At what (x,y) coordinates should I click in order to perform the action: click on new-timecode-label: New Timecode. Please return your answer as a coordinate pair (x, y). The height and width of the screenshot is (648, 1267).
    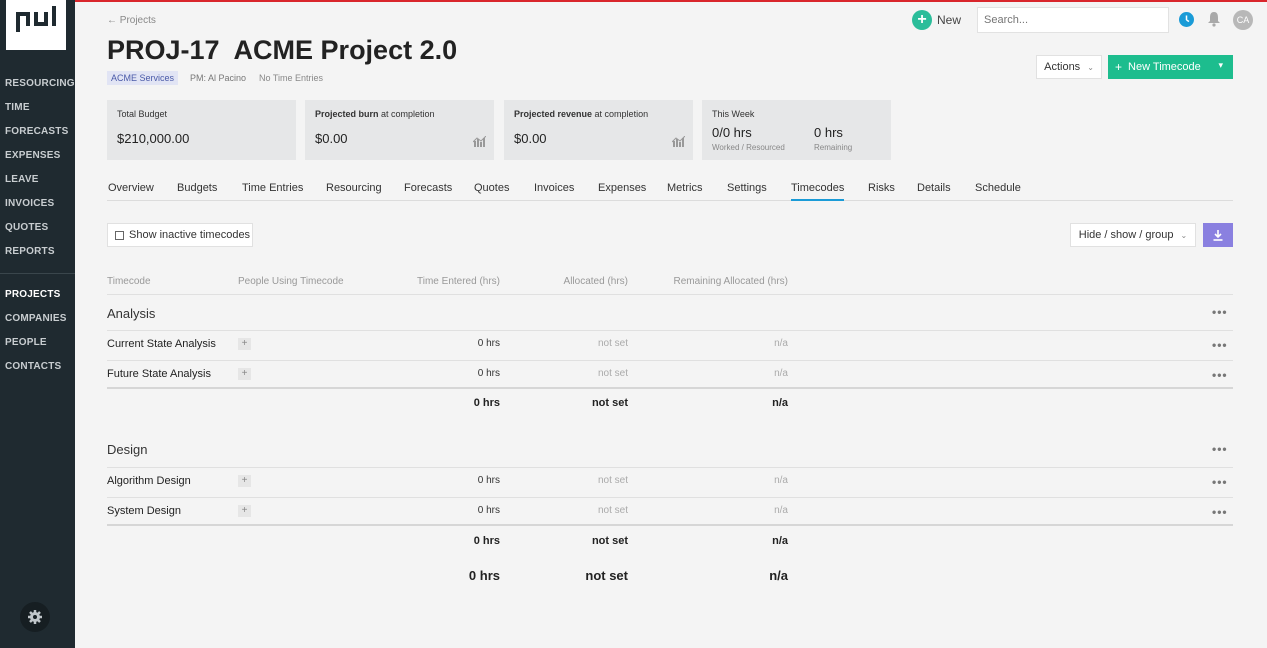
    Looking at the image, I should click on (1164, 67).